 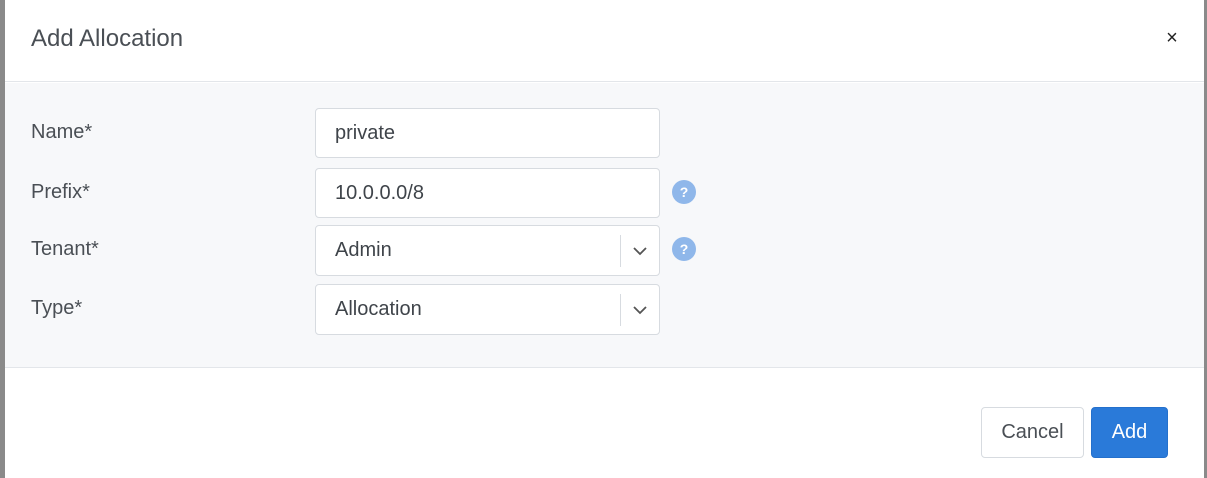 I want to click on prefix-label: Prefix*, so click(x=60, y=192).